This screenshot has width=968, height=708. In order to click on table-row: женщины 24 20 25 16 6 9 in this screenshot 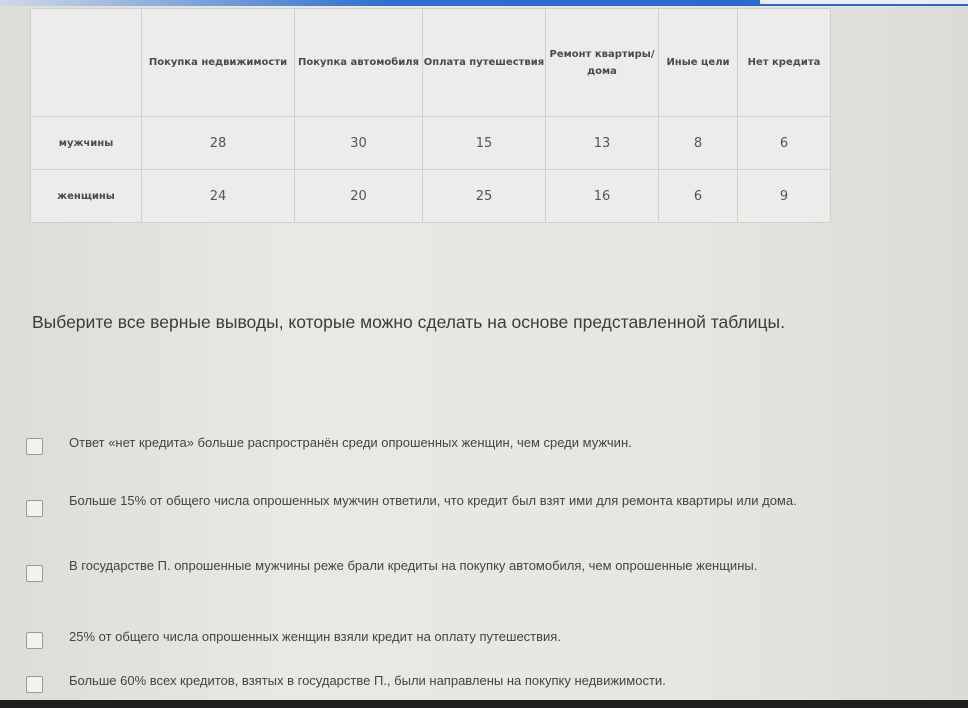, I will do `click(430, 196)`.